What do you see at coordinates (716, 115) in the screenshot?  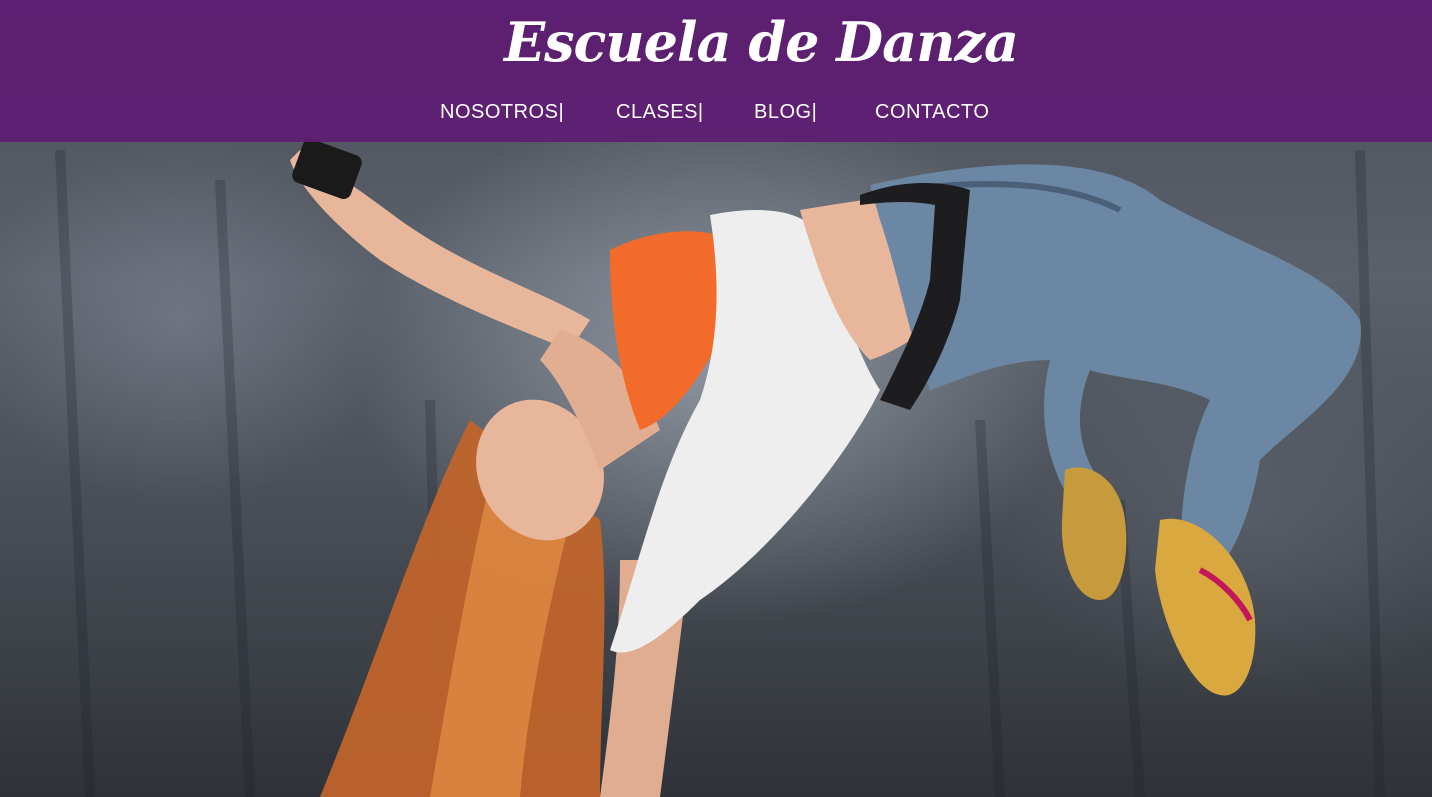 I see `main-nav: NOSOTROS| CLASES| BLOG| CONTACTO` at bounding box center [716, 115].